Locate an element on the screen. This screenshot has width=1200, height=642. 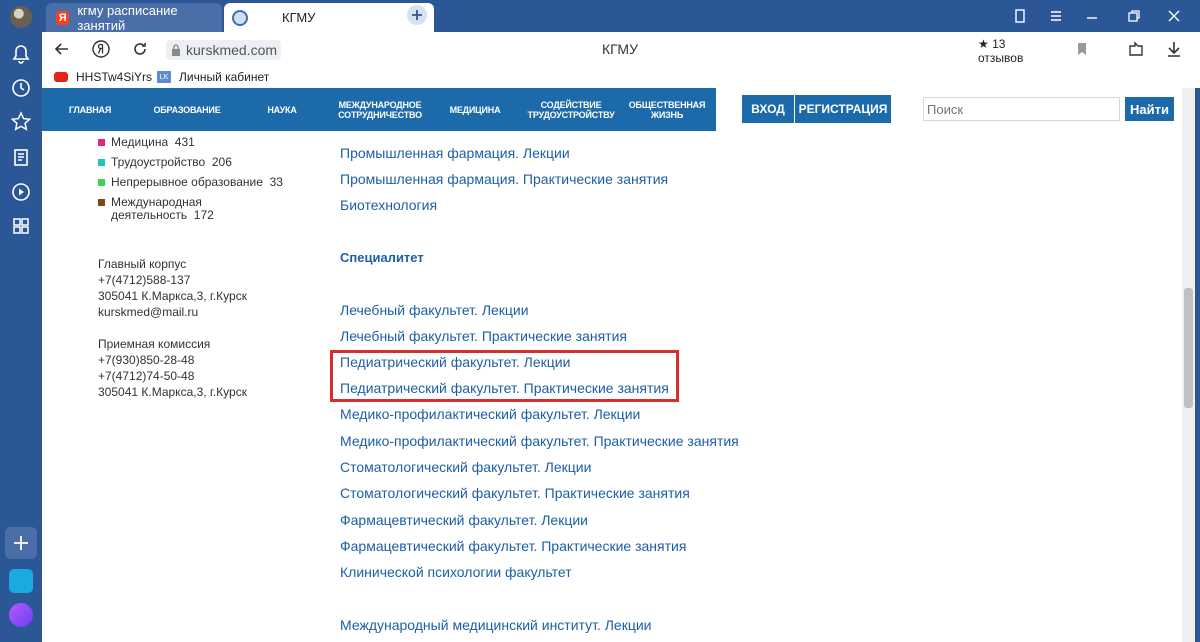
link-clinical-psychology: Клинической психологии факультет is located at coordinates (456, 572).